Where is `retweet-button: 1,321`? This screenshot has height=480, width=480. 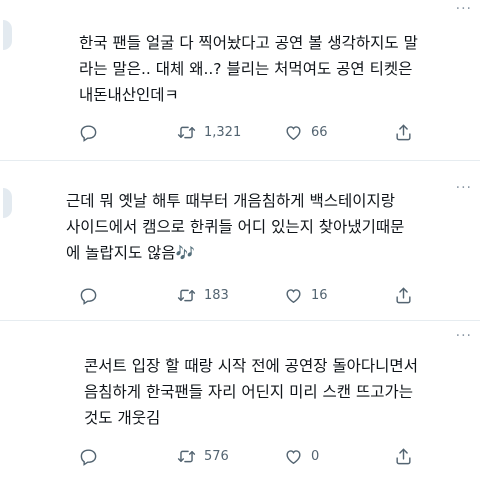
retweet-button: 1,321 is located at coordinates (209, 132).